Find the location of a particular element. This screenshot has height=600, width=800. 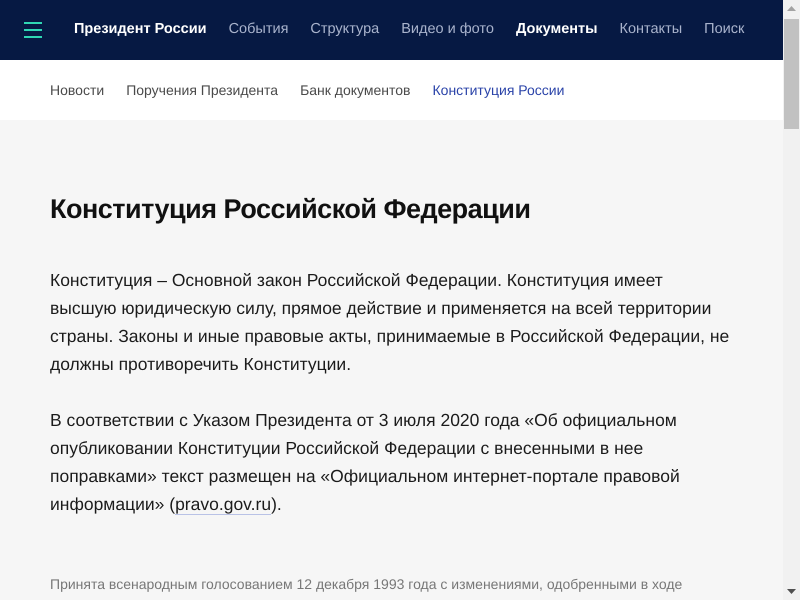

scroll-thumb is located at coordinates (791, 74).